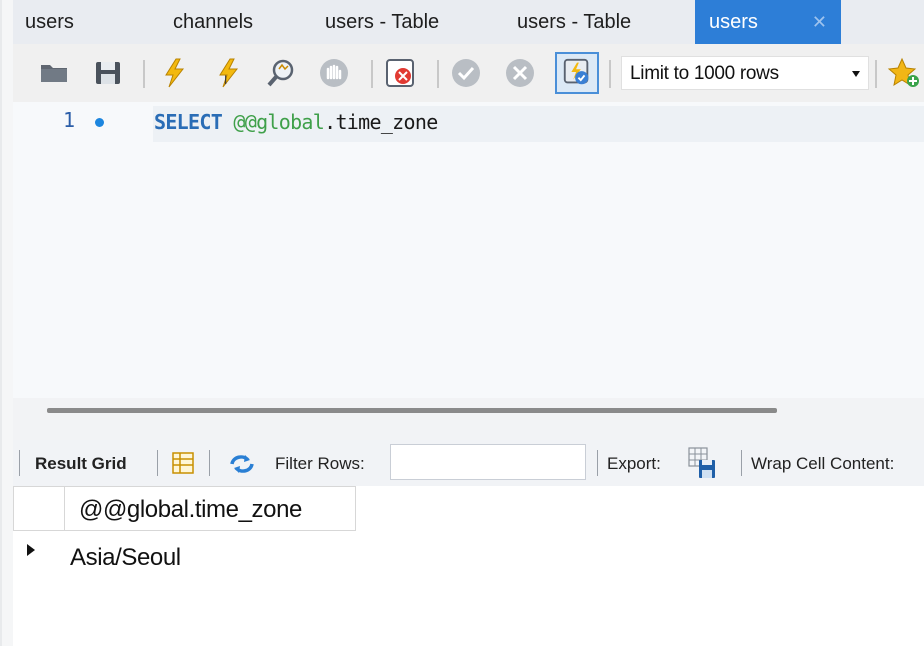  I want to click on sql-identifier: .time_zone, so click(381, 122).